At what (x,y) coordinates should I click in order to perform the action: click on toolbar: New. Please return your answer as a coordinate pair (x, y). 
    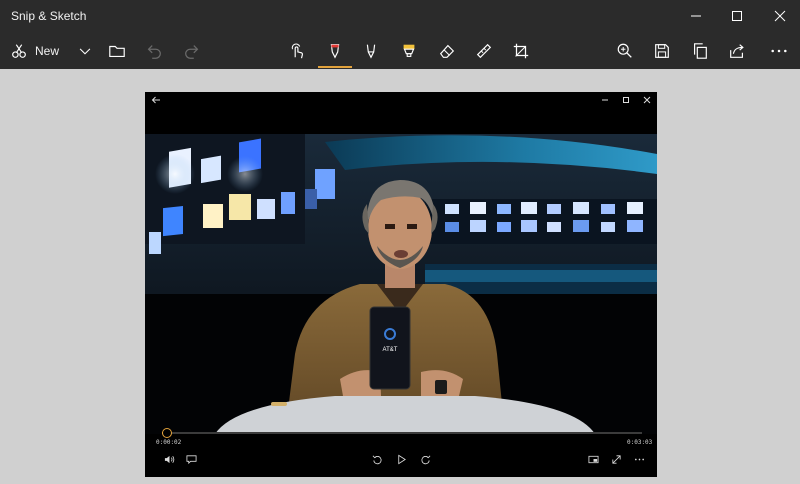
    Looking at the image, I should click on (400, 50).